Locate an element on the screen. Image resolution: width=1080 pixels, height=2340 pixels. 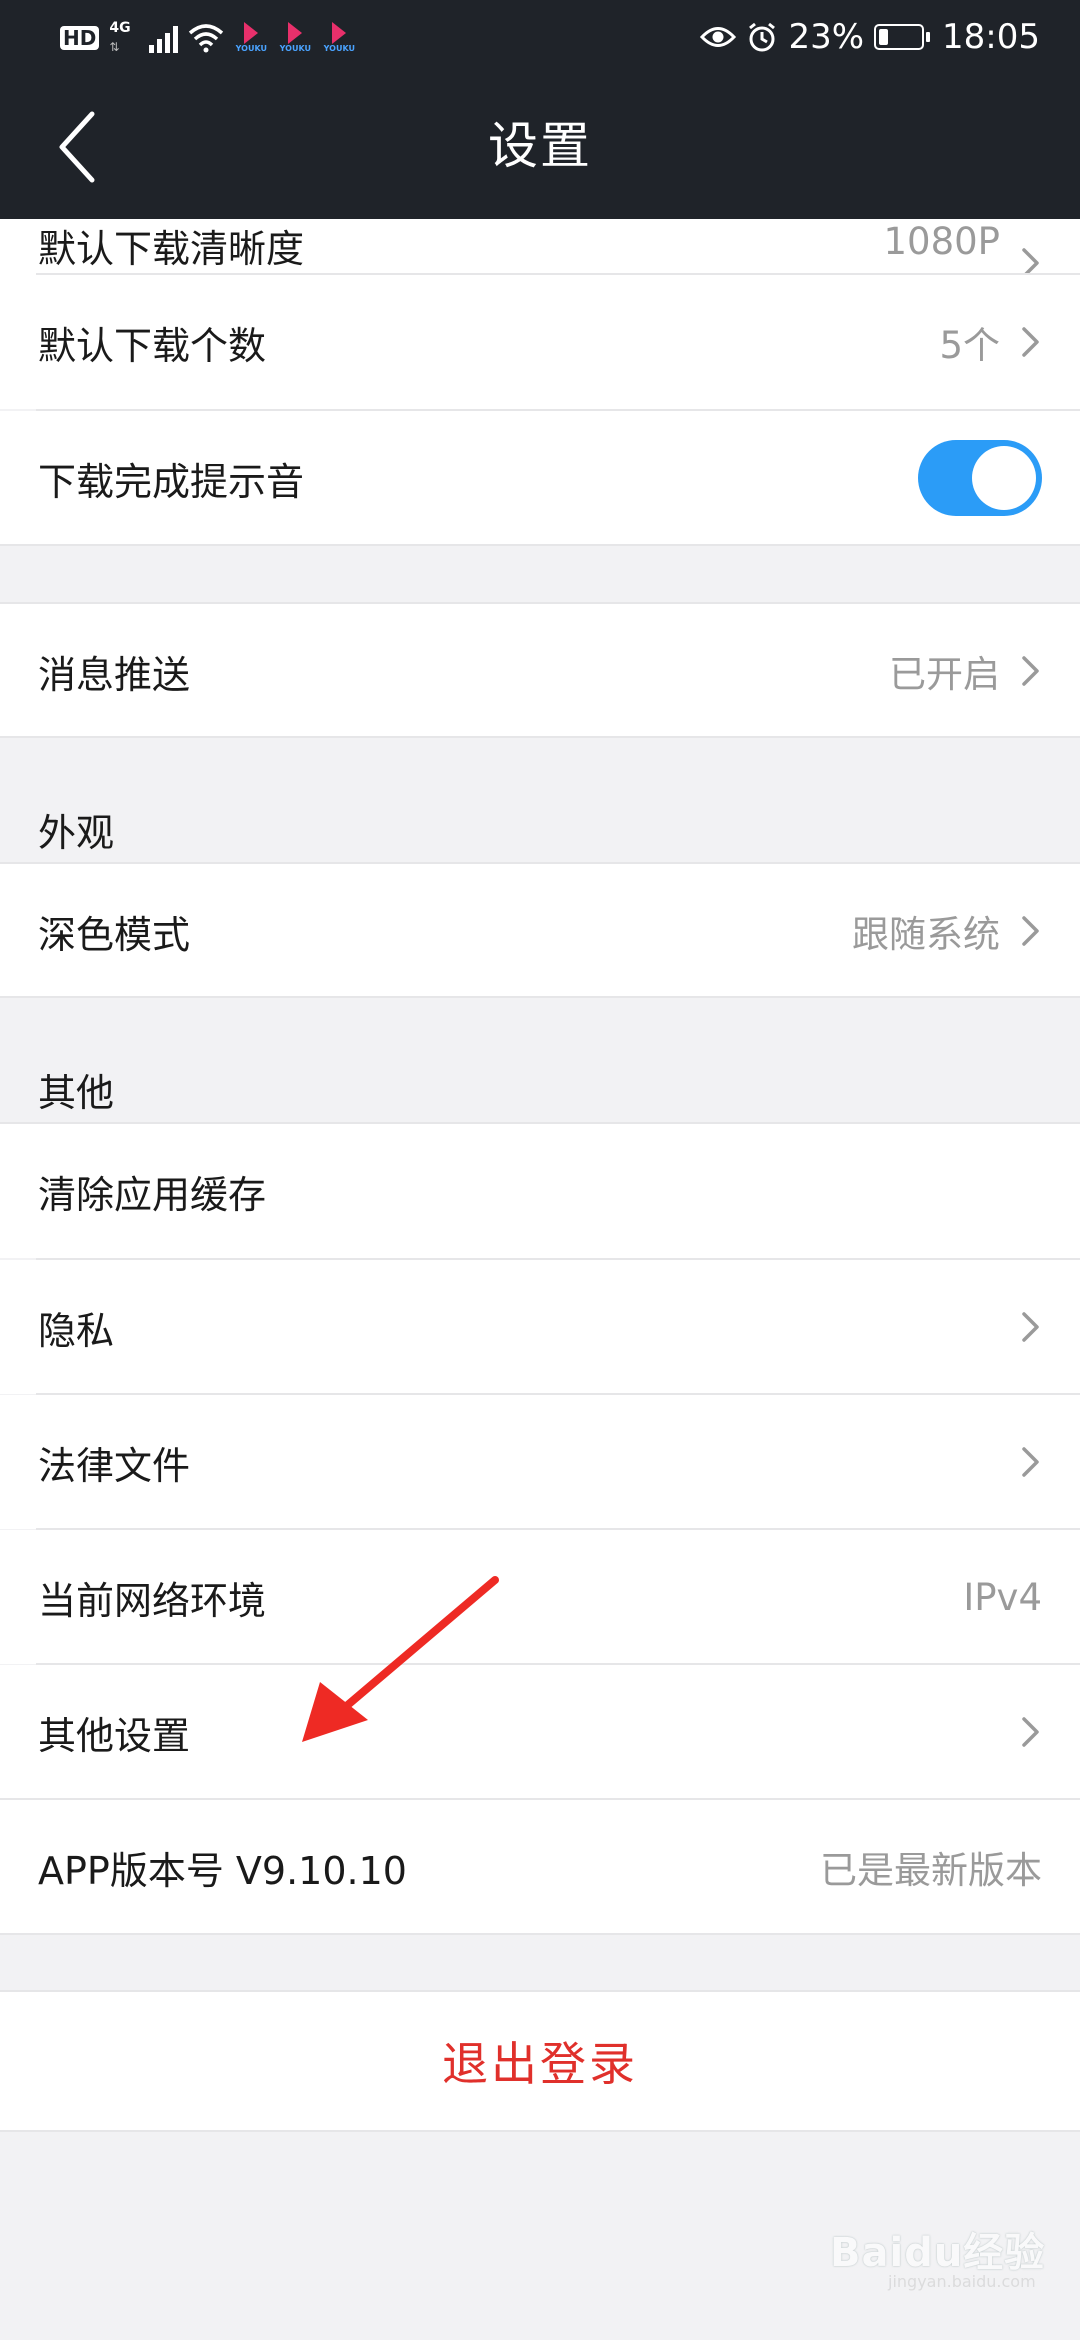
page-title: 设置 is located at coordinates (540, 146).